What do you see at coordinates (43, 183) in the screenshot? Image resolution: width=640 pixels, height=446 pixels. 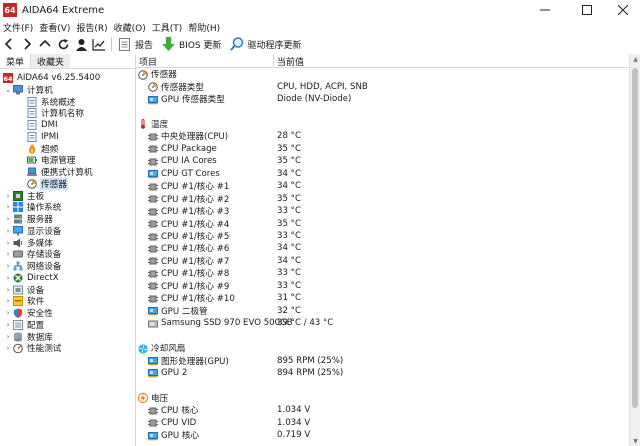 I see `tree-item: 传感器` at bounding box center [43, 183].